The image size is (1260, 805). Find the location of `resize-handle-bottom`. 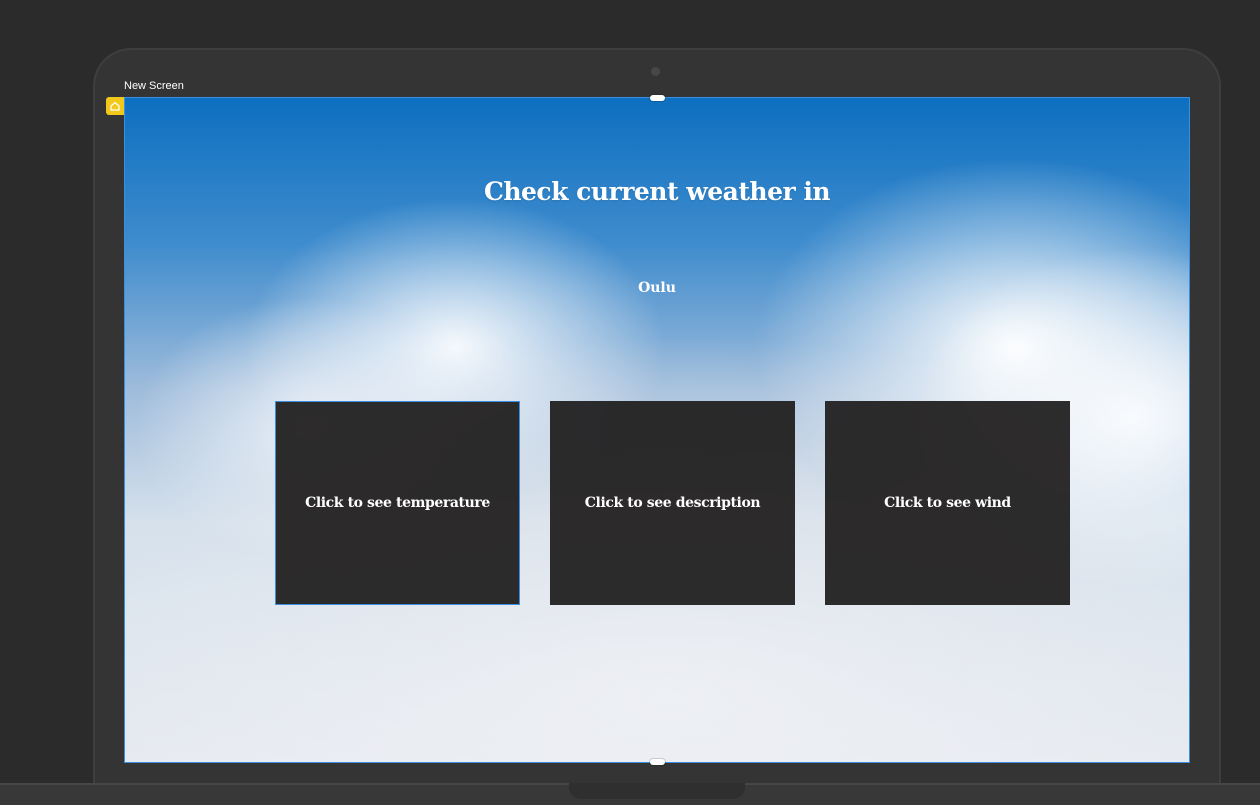

resize-handle-bottom is located at coordinates (657, 762).